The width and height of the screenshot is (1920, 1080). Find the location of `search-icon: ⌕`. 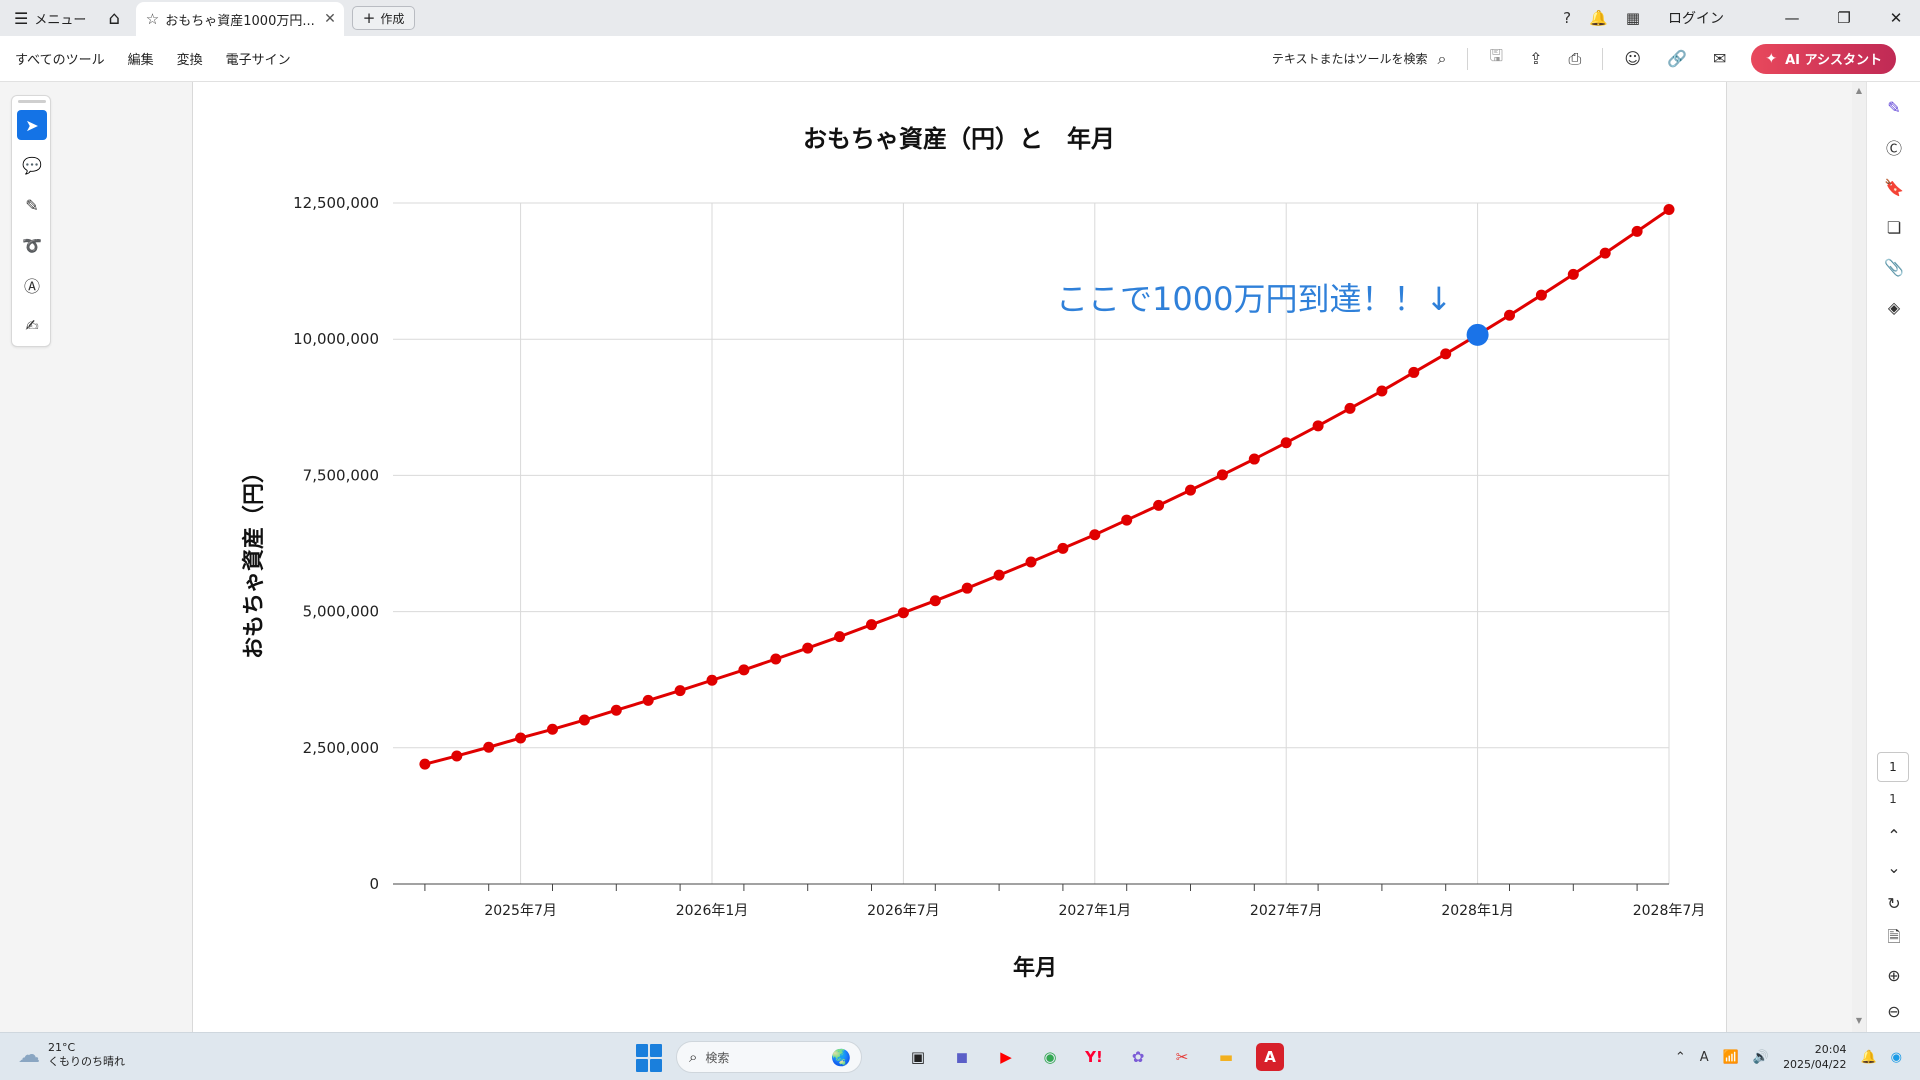

search-icon: ⌕ is located at coordinates (1442, 59).